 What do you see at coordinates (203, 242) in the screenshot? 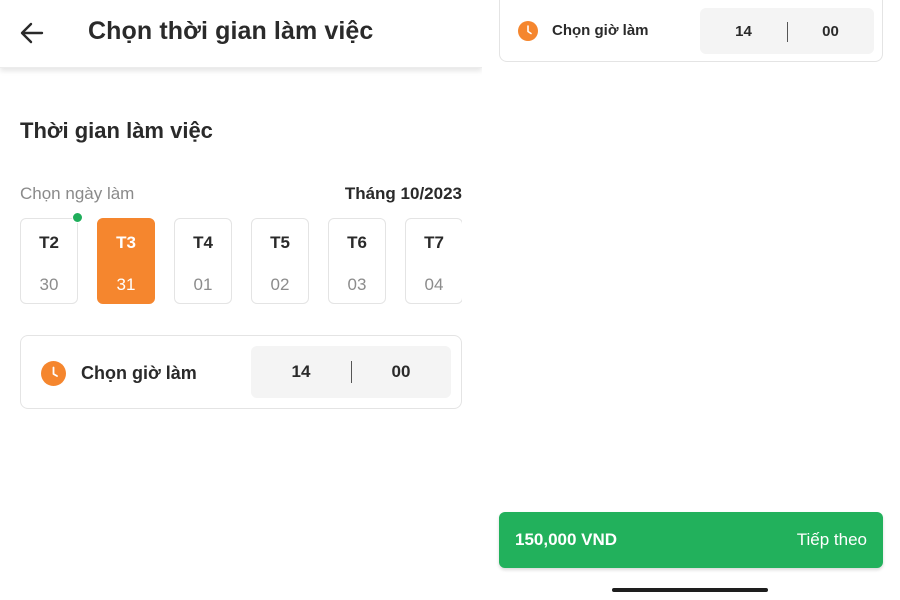
I see `day-of-week: T4` at bounding box center [203, 242].